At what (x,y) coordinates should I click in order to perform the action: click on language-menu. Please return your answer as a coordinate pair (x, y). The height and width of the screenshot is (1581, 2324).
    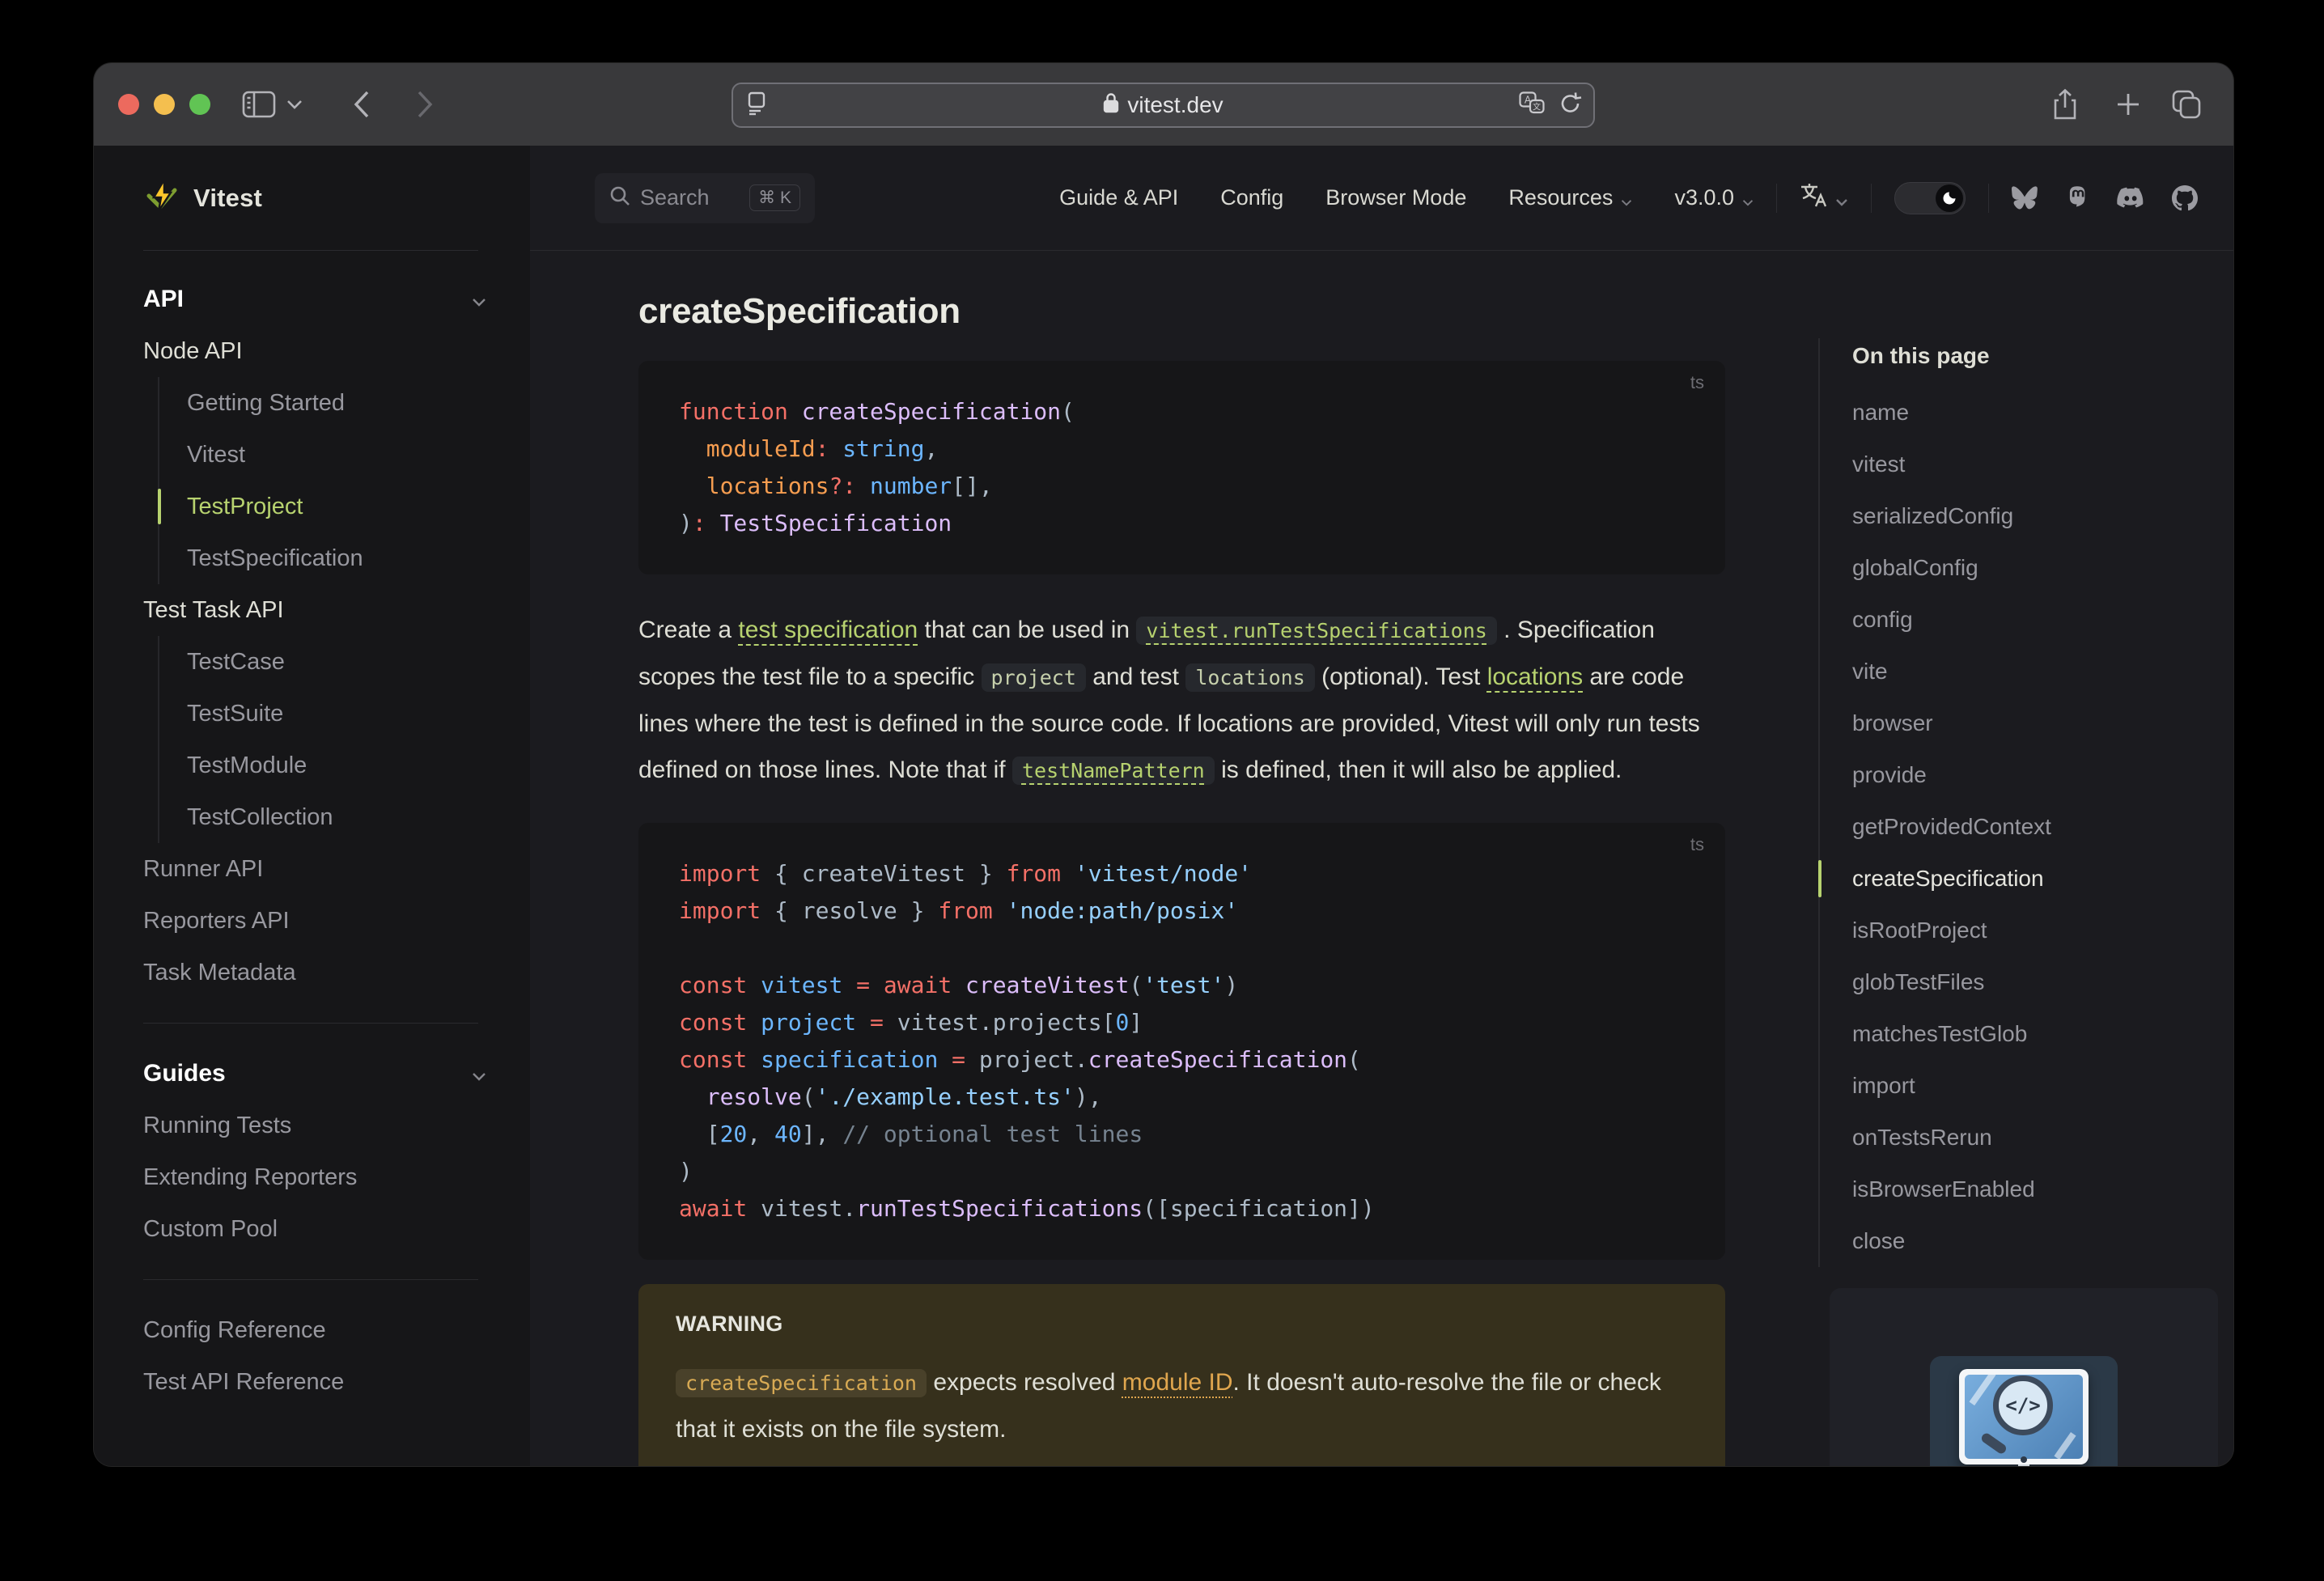
    Looking at the image, I should click on (1824, 198).